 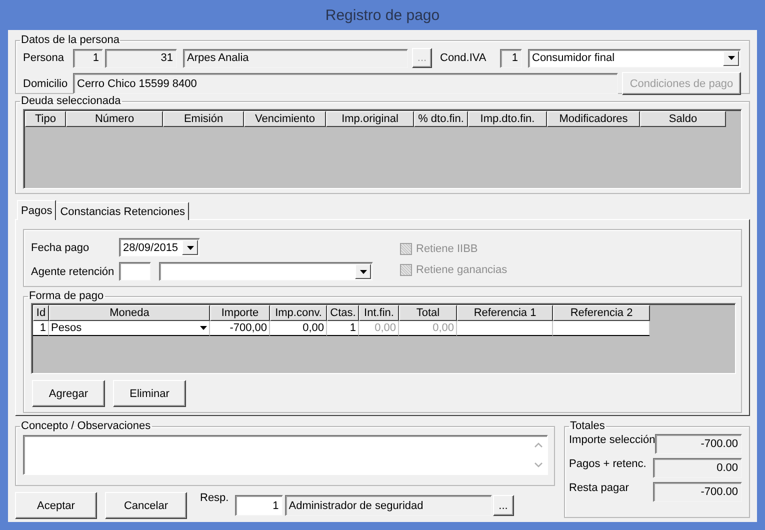 What do you see at coordinates (44, 58) in the screenshot?
I see `field-label: Persona` at bounding box center [44, 58].